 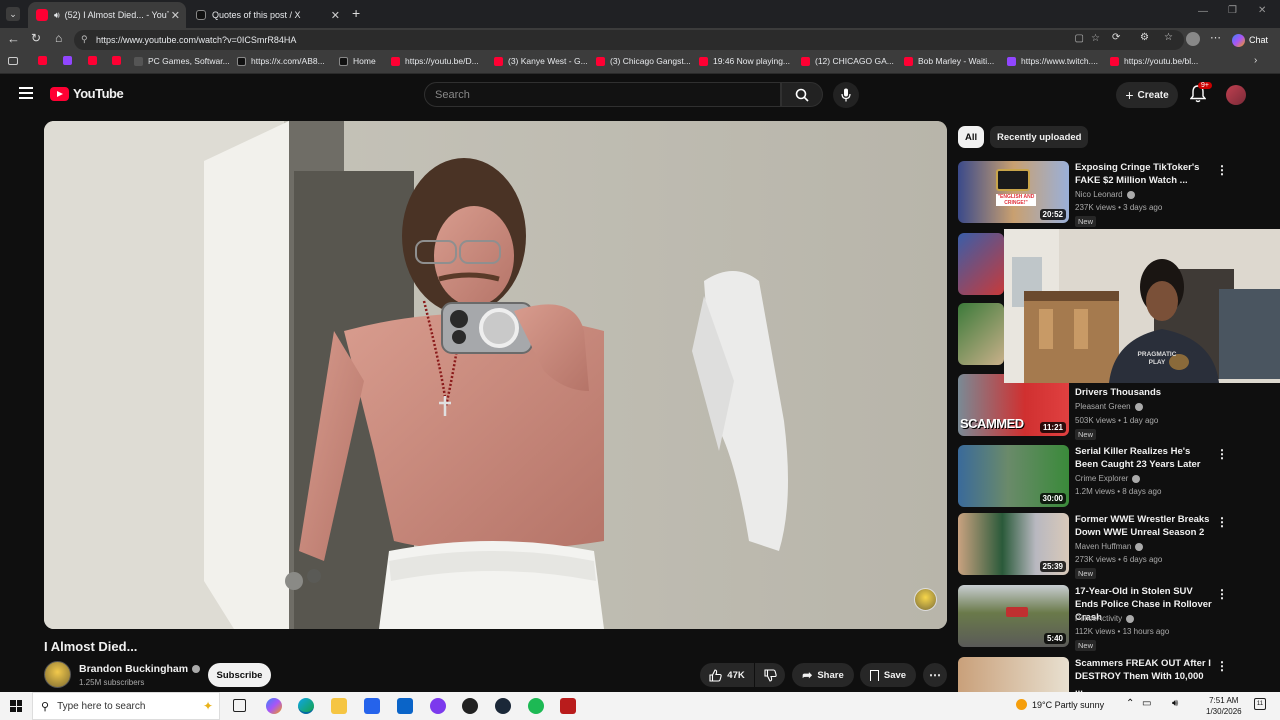 What do you see at coordinates (372, 706) in the screenshot?
I see `store-icon` at bounding box center [372, 706].